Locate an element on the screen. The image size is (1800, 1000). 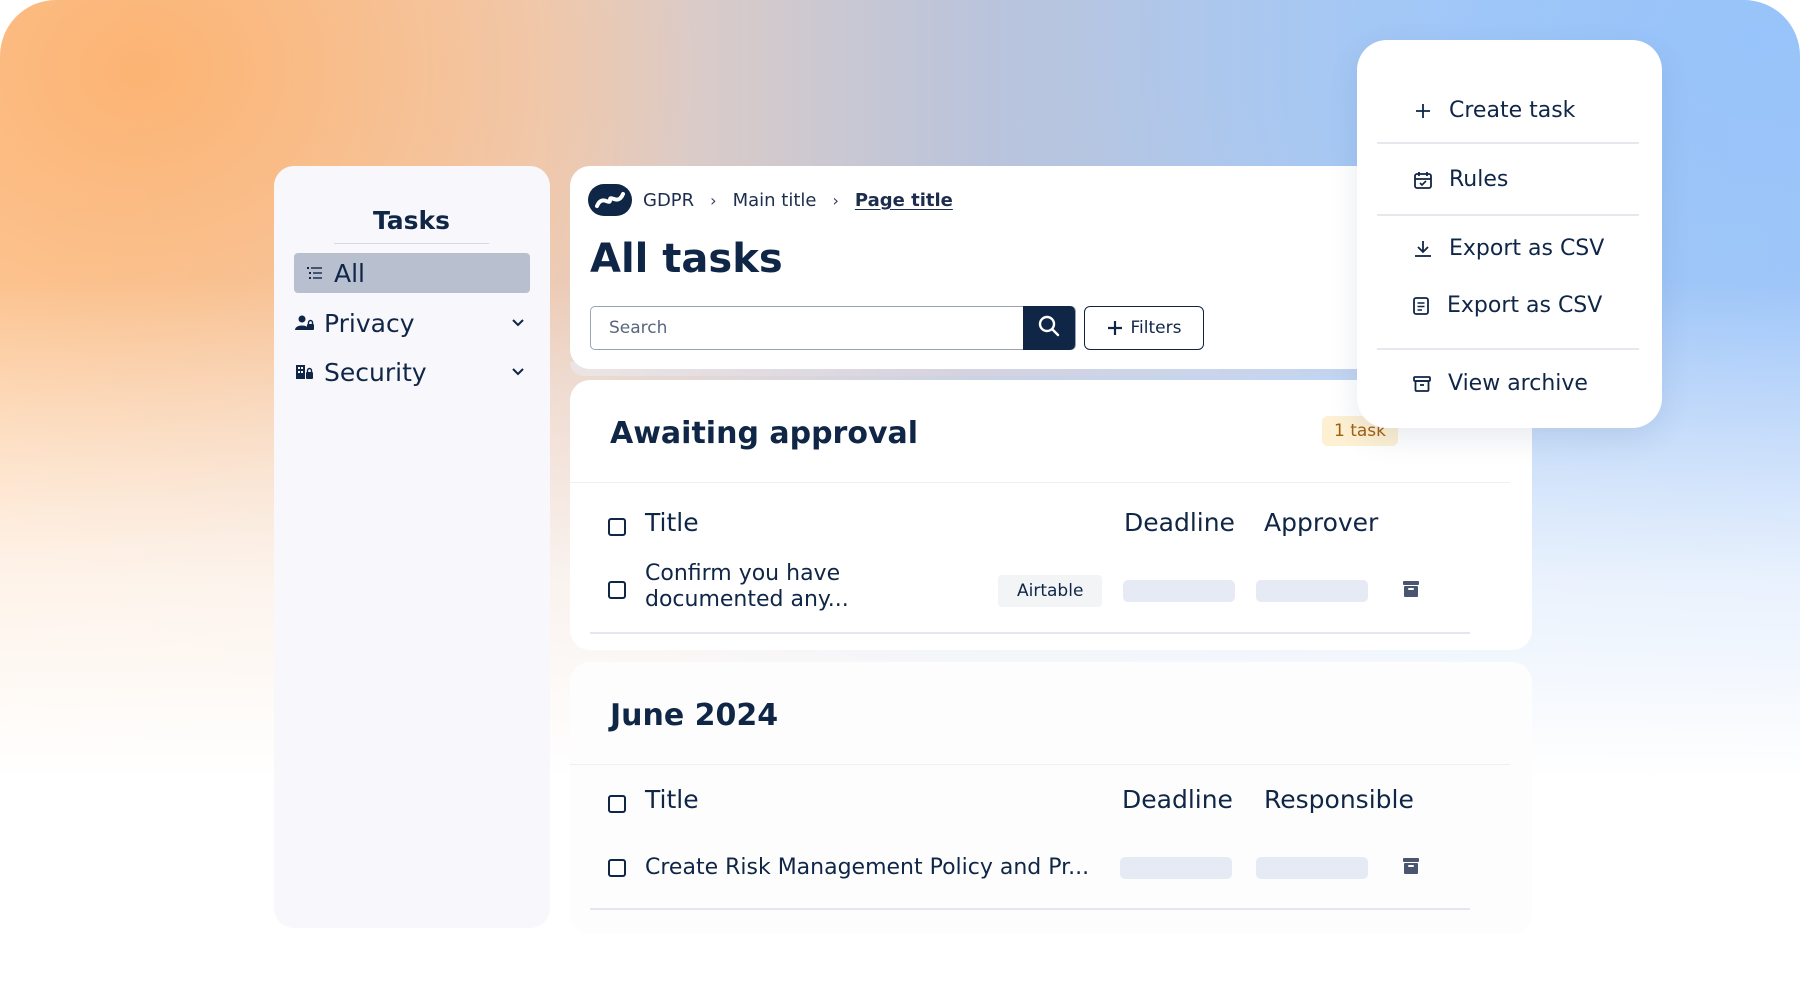
filters-button: Filters is located at coordinates (1144, 328).